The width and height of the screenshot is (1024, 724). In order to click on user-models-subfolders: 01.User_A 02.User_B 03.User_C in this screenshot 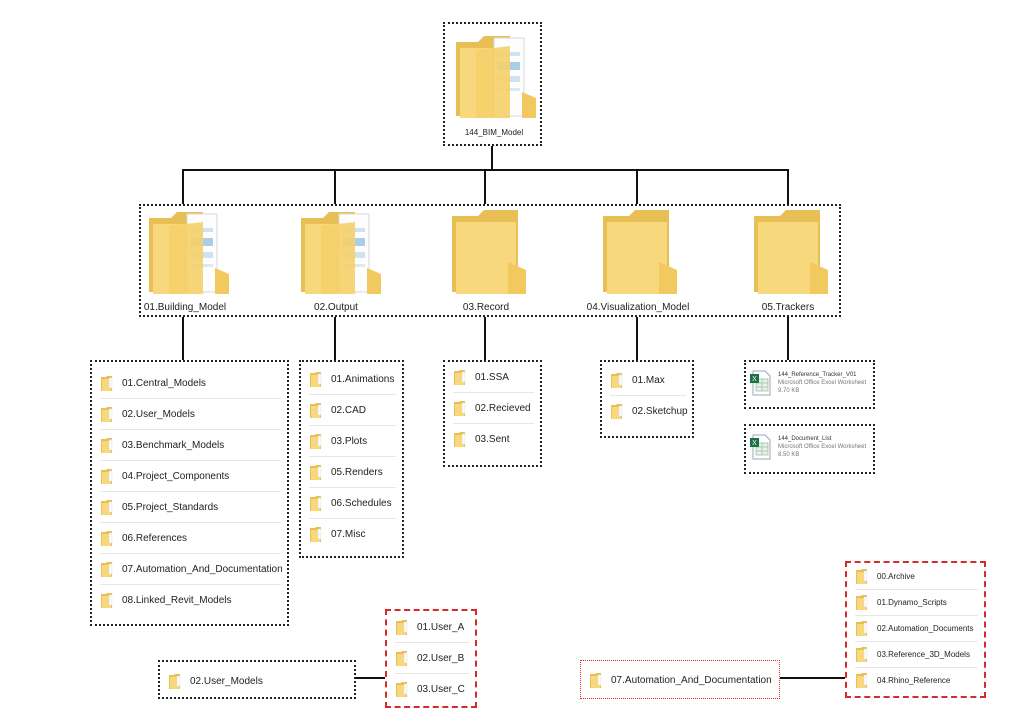, I will do `click(431, 658)`.